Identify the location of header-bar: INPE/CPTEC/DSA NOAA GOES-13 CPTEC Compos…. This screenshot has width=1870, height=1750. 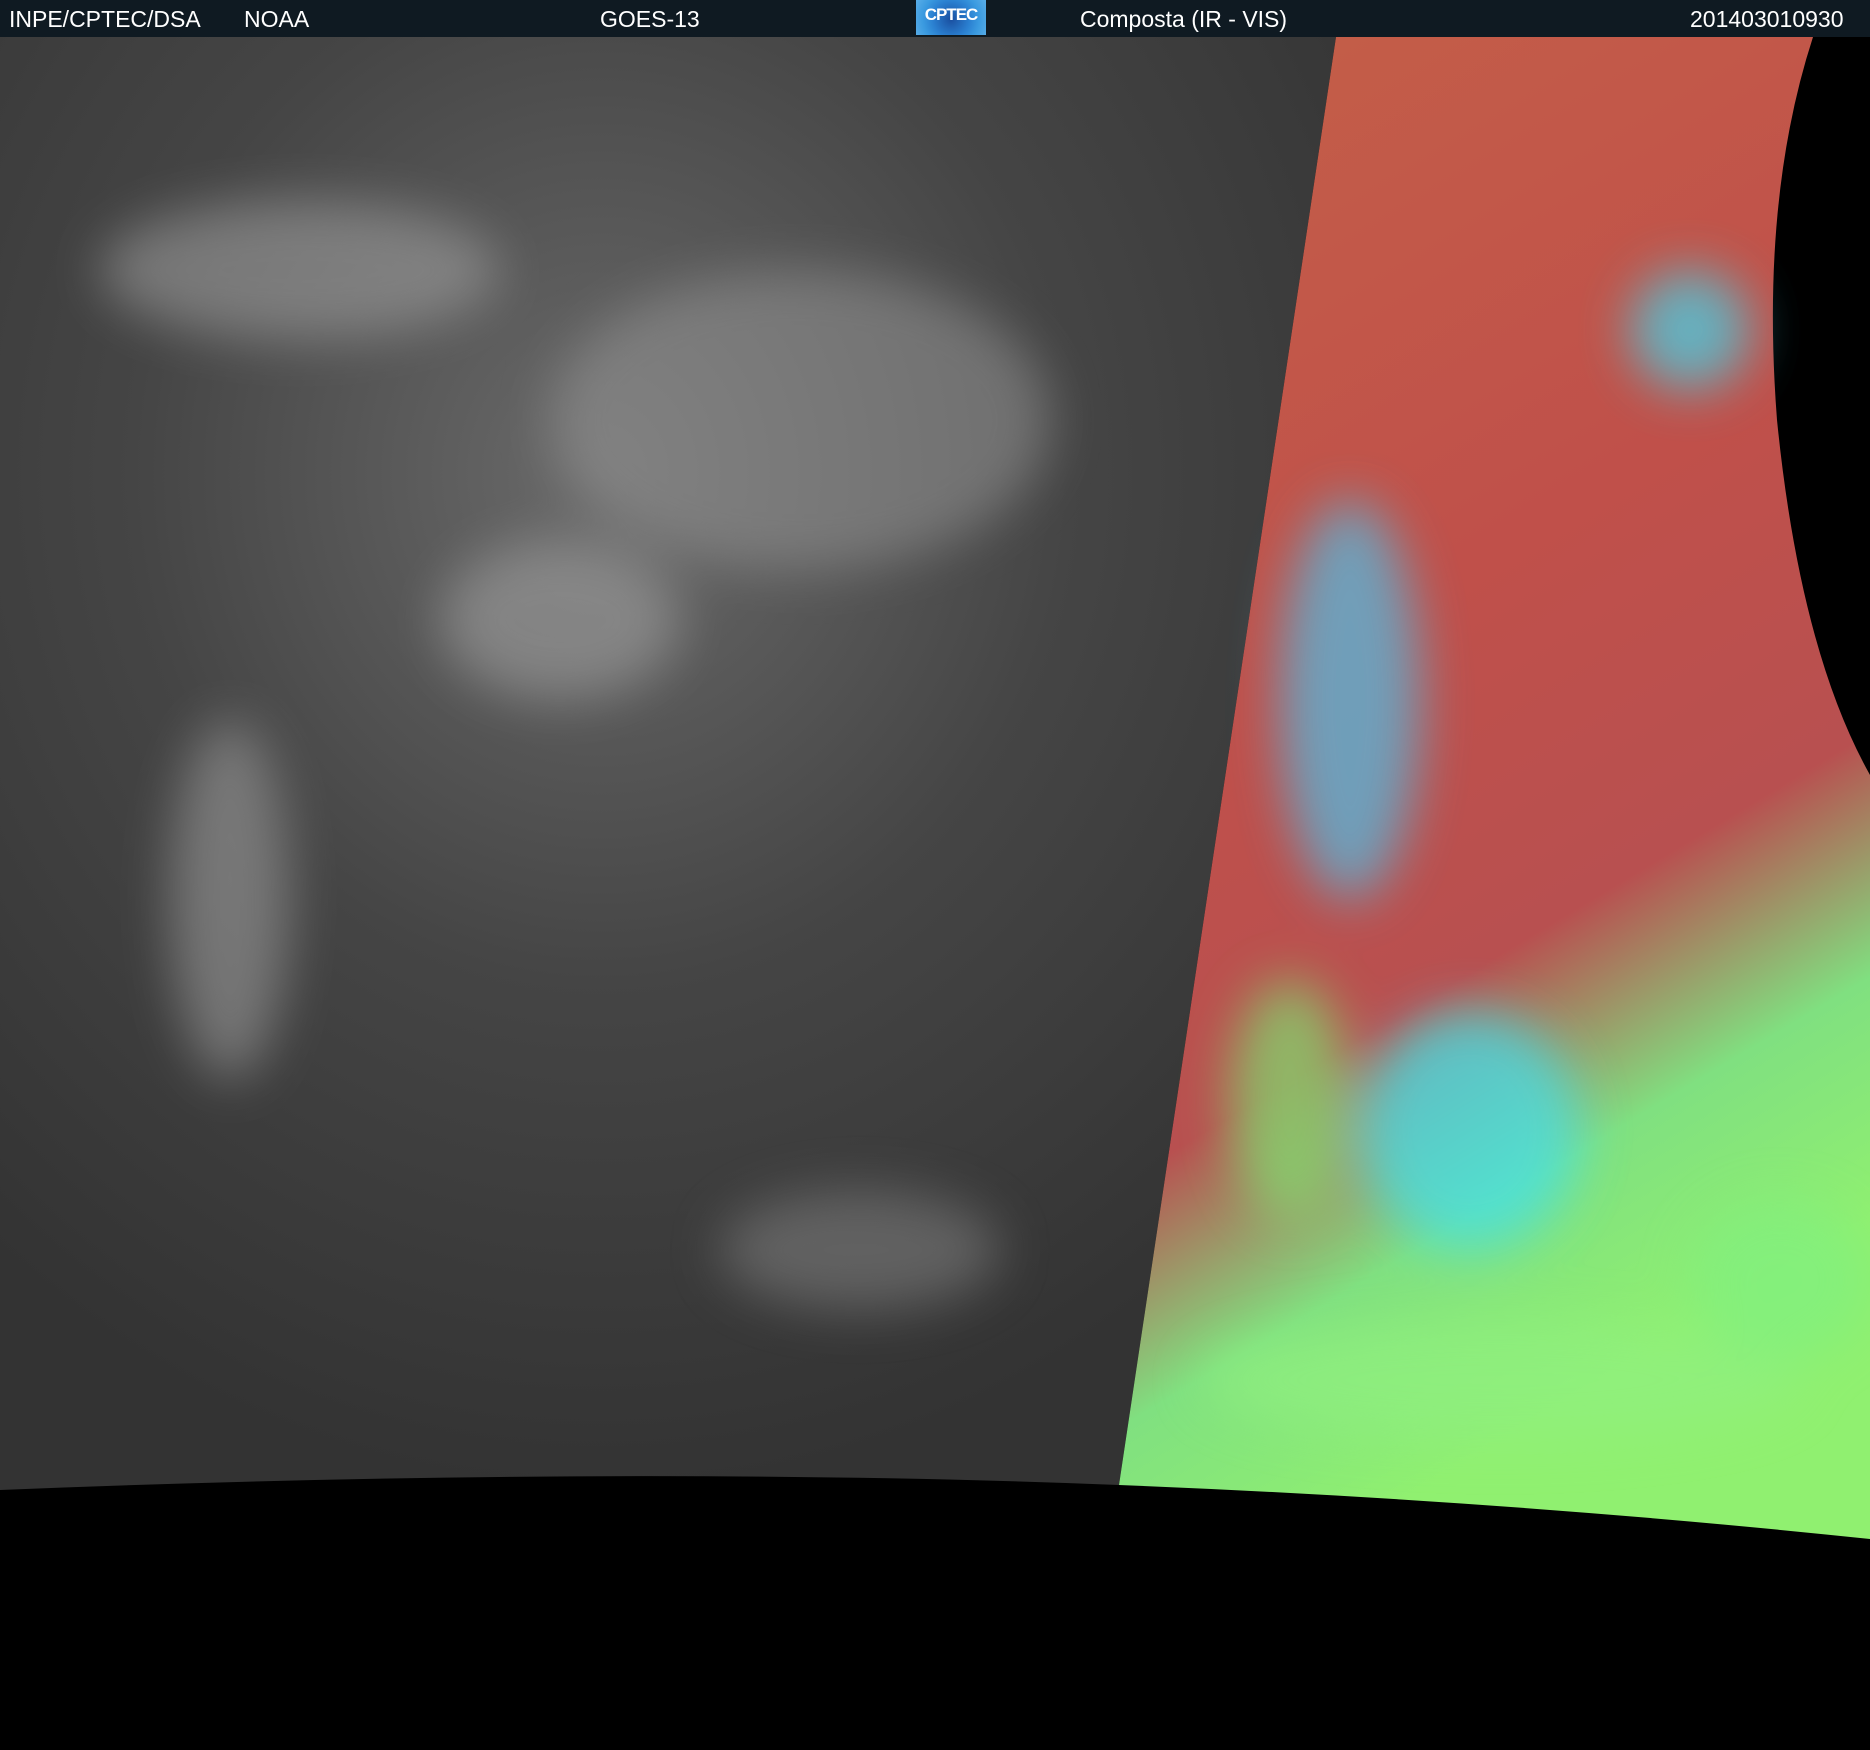
(935, 18).